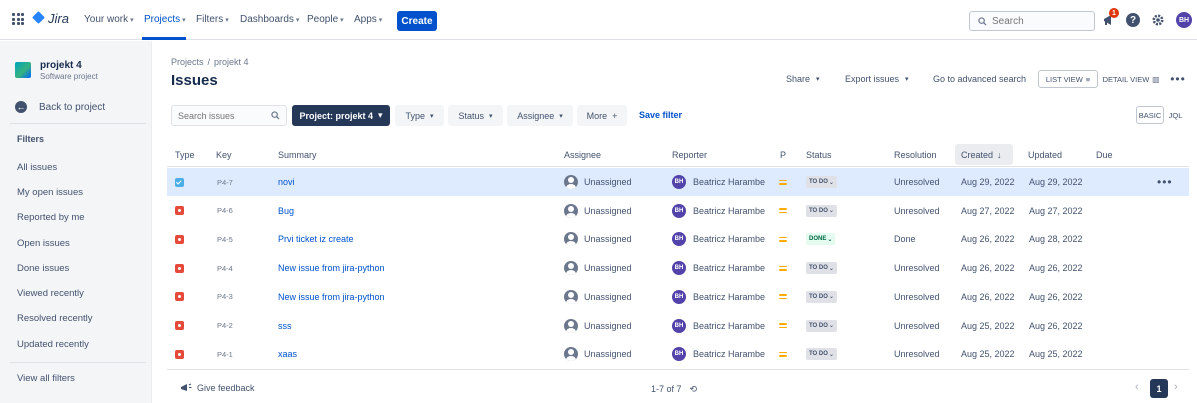 Image resolution: width=1197 pixels, height=403 pixels. Describe the element at coordinates (979, 79) in the screenshot. I see `advanced-search-button: Go to advanced search` at that location.